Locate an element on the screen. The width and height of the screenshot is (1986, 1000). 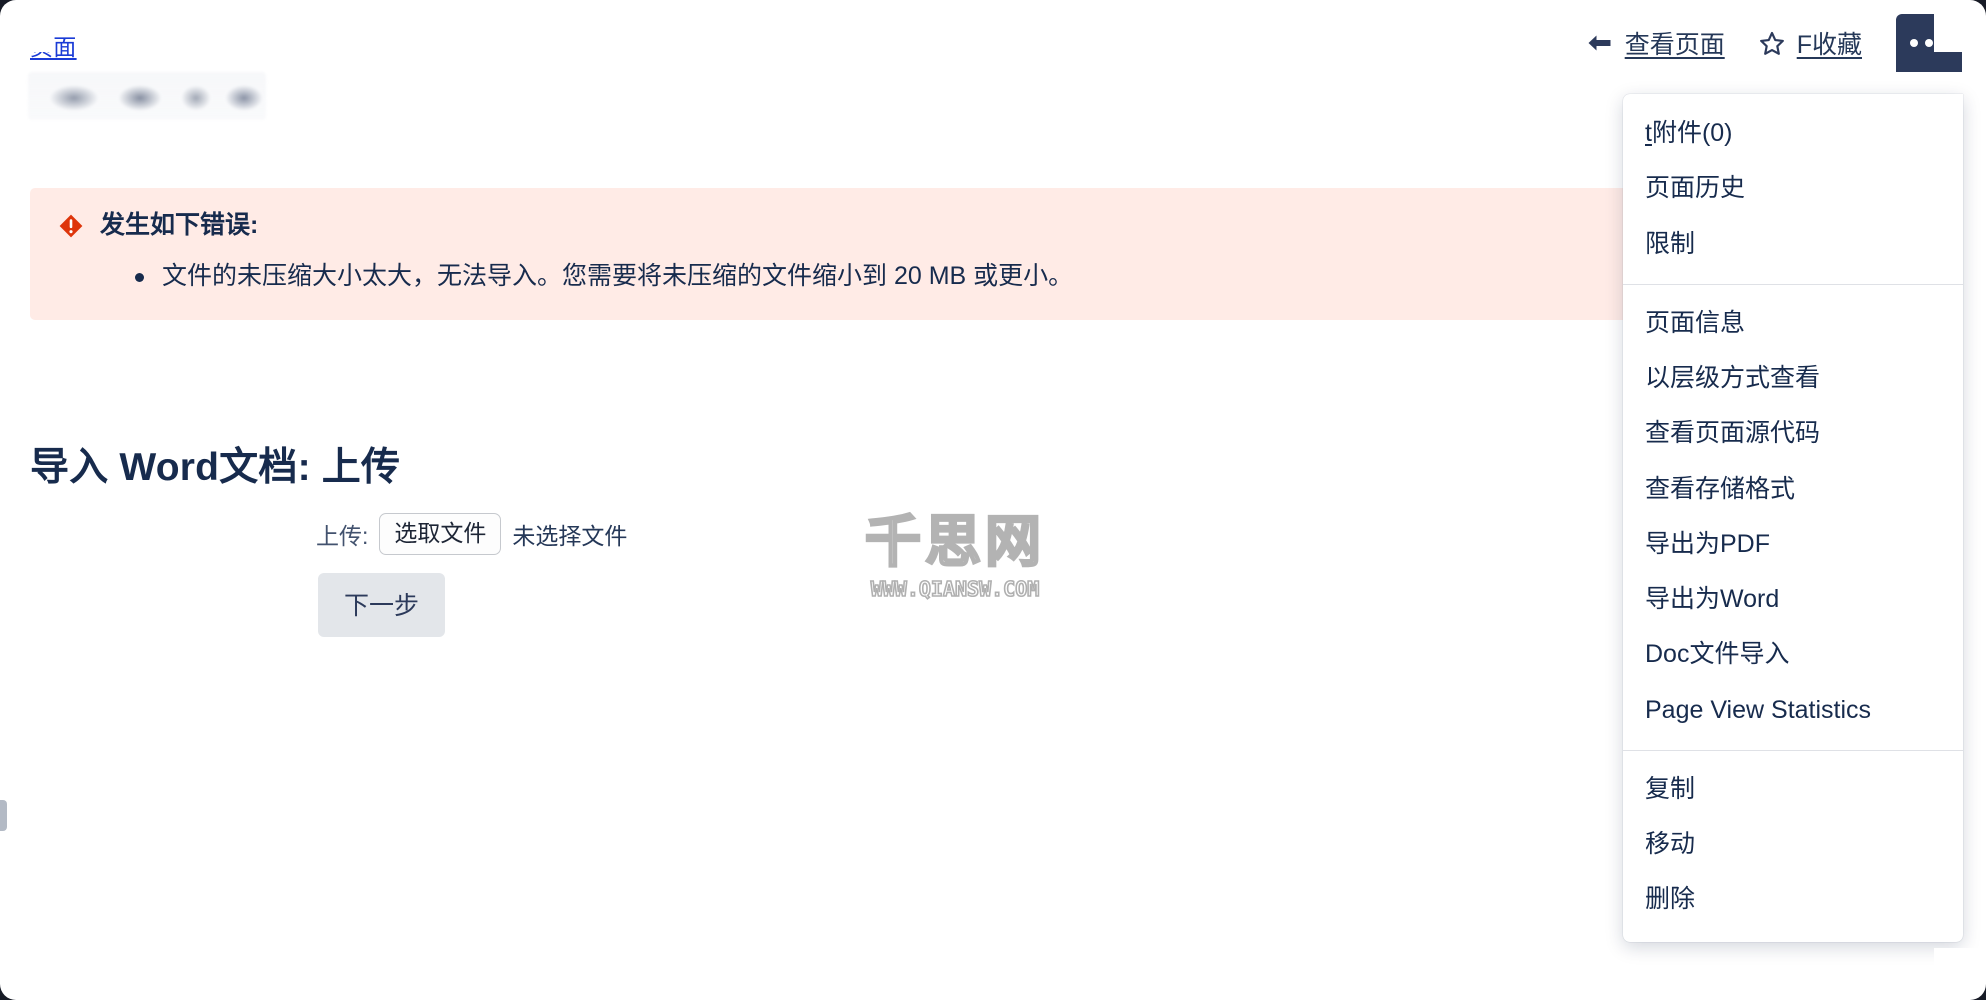
menu-group-3: 复制 移动 删除 is located at coordinates (1793, 845).